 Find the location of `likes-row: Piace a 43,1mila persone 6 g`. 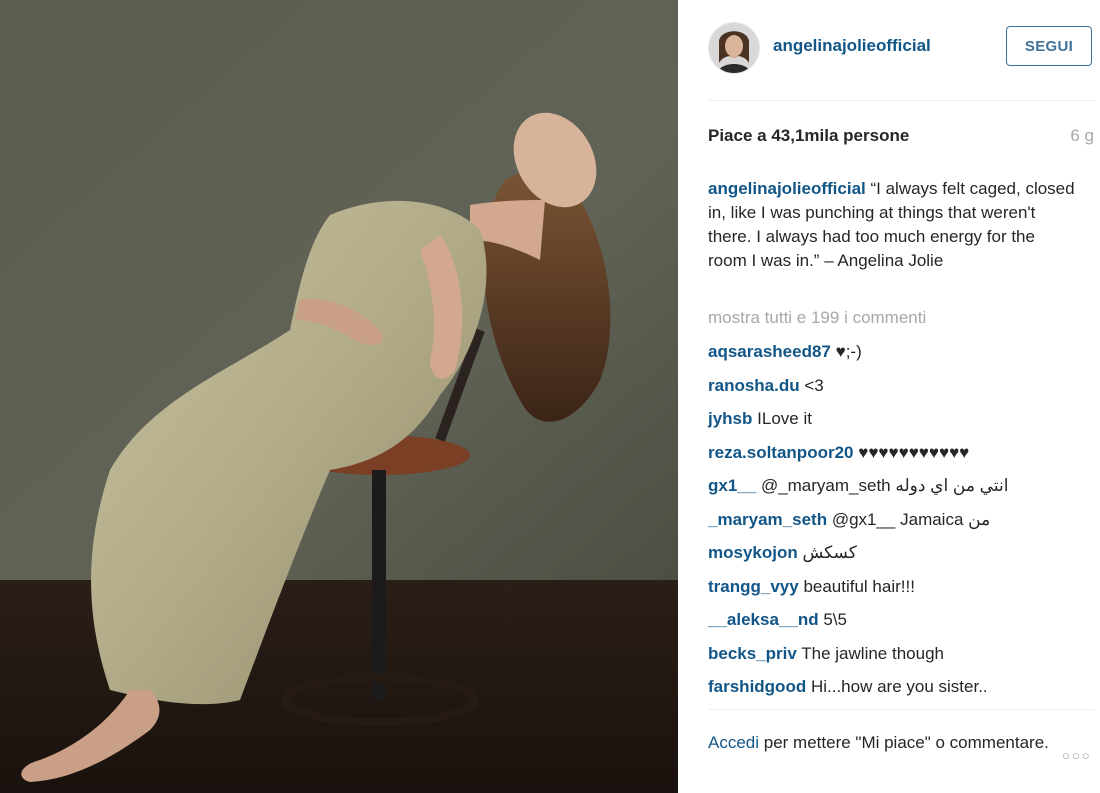

likes-row: Piace a 43,1mila persone 6 g is located at coordinates (901, 136).